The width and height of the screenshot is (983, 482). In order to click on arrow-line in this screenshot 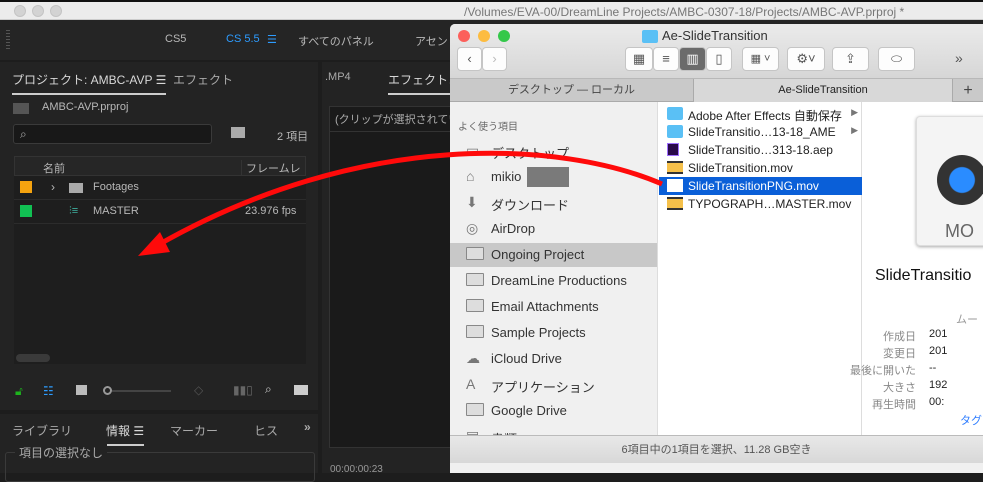, I will do `click(409, 199)`.